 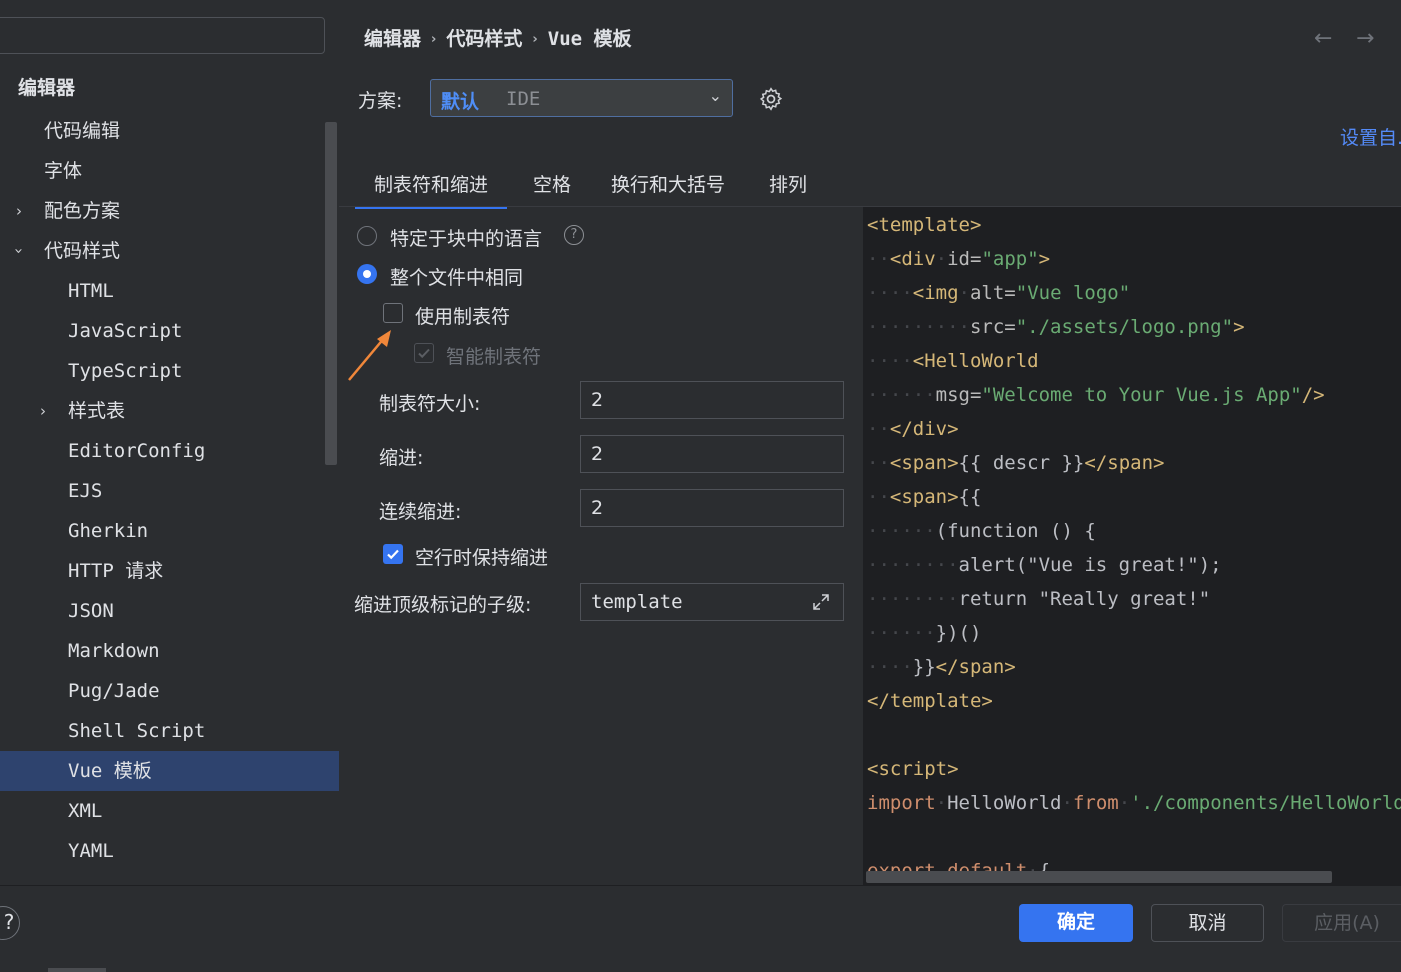 I want to click on tab-wrapping-and-braces: 换行和大括号, so click(x=668, y=188).